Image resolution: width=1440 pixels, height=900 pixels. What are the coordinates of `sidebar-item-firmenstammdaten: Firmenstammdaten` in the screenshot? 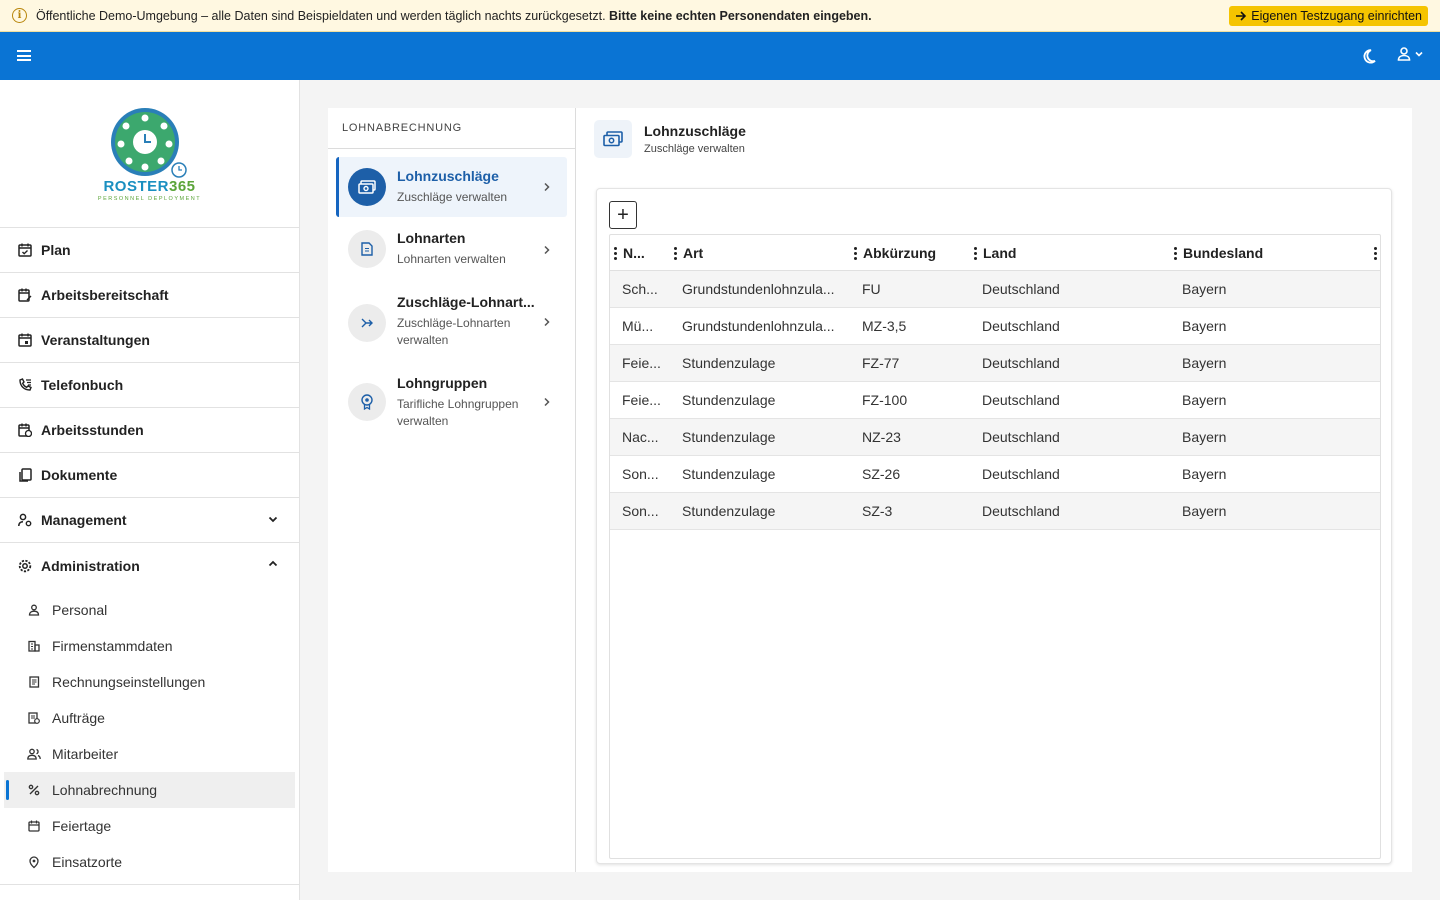 It's located at (149, 646).